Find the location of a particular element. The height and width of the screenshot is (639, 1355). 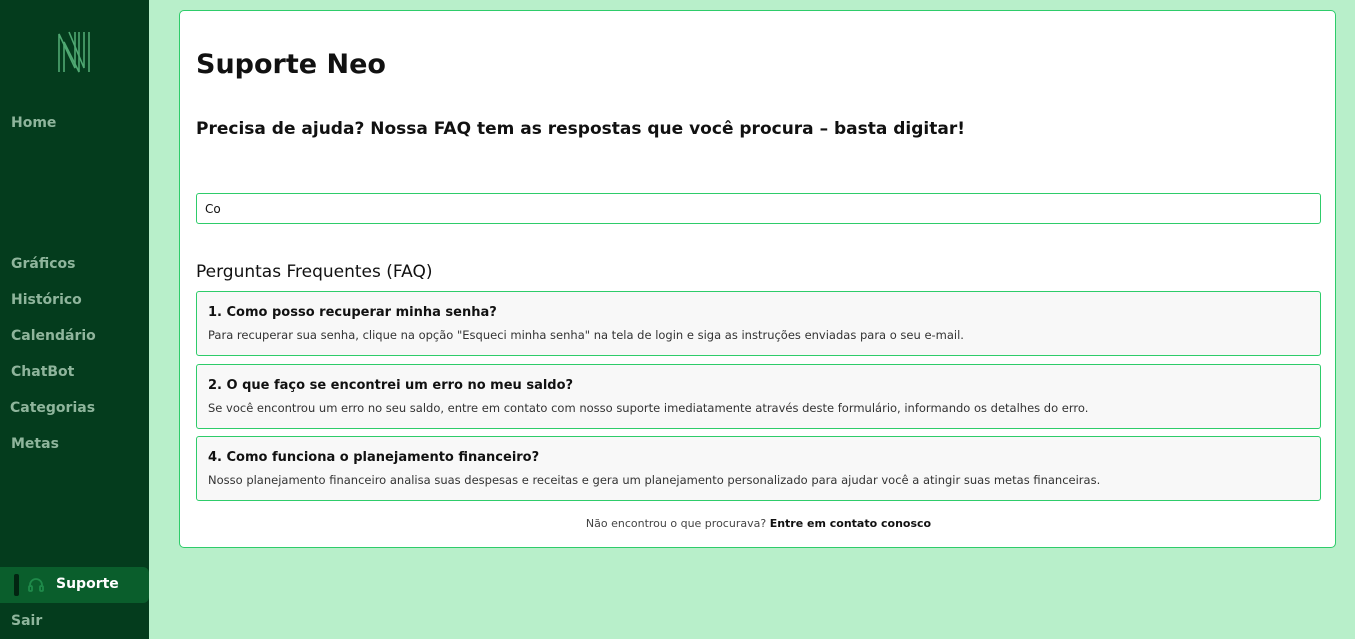

page-title: Suporte Neo is located at coordinates (291, 64).